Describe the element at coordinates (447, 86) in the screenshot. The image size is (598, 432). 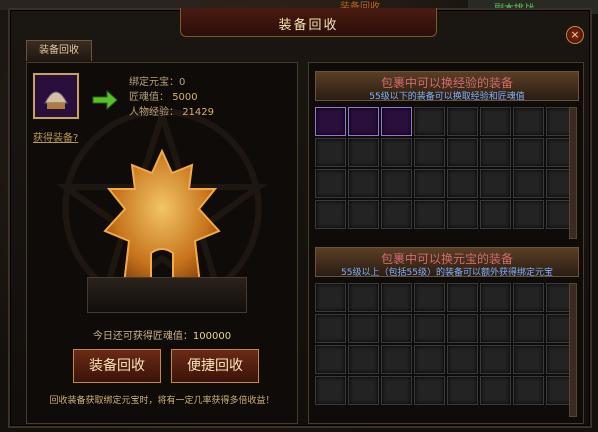
I see `exp-section-header: 包裹中可以换经验的装备 55级以下的装备可以换取经验和匠魂值` at that location.